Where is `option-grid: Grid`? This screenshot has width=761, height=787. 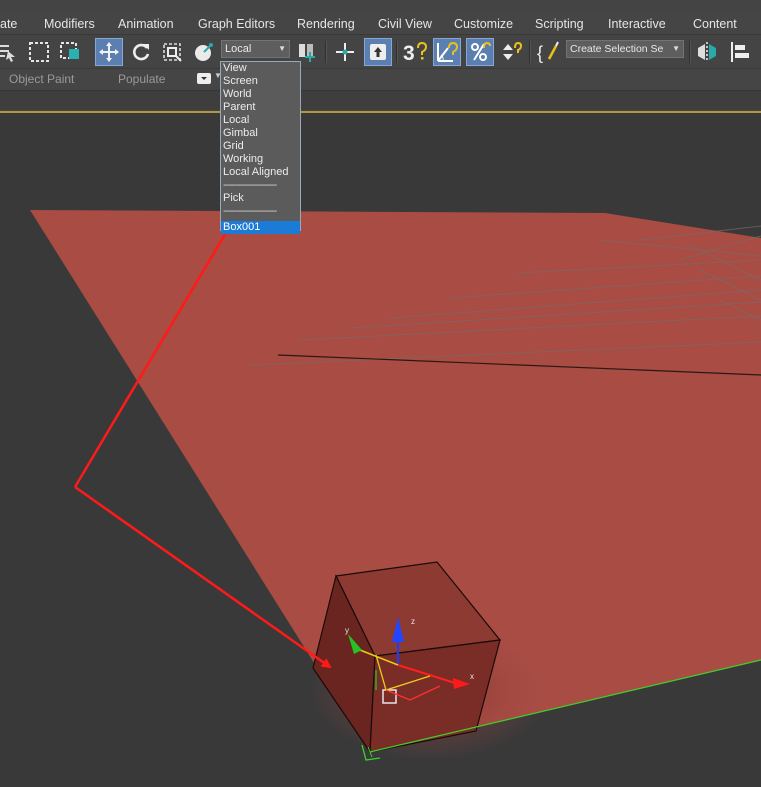 option-grid: Grid is located at coordinates (260, 146).